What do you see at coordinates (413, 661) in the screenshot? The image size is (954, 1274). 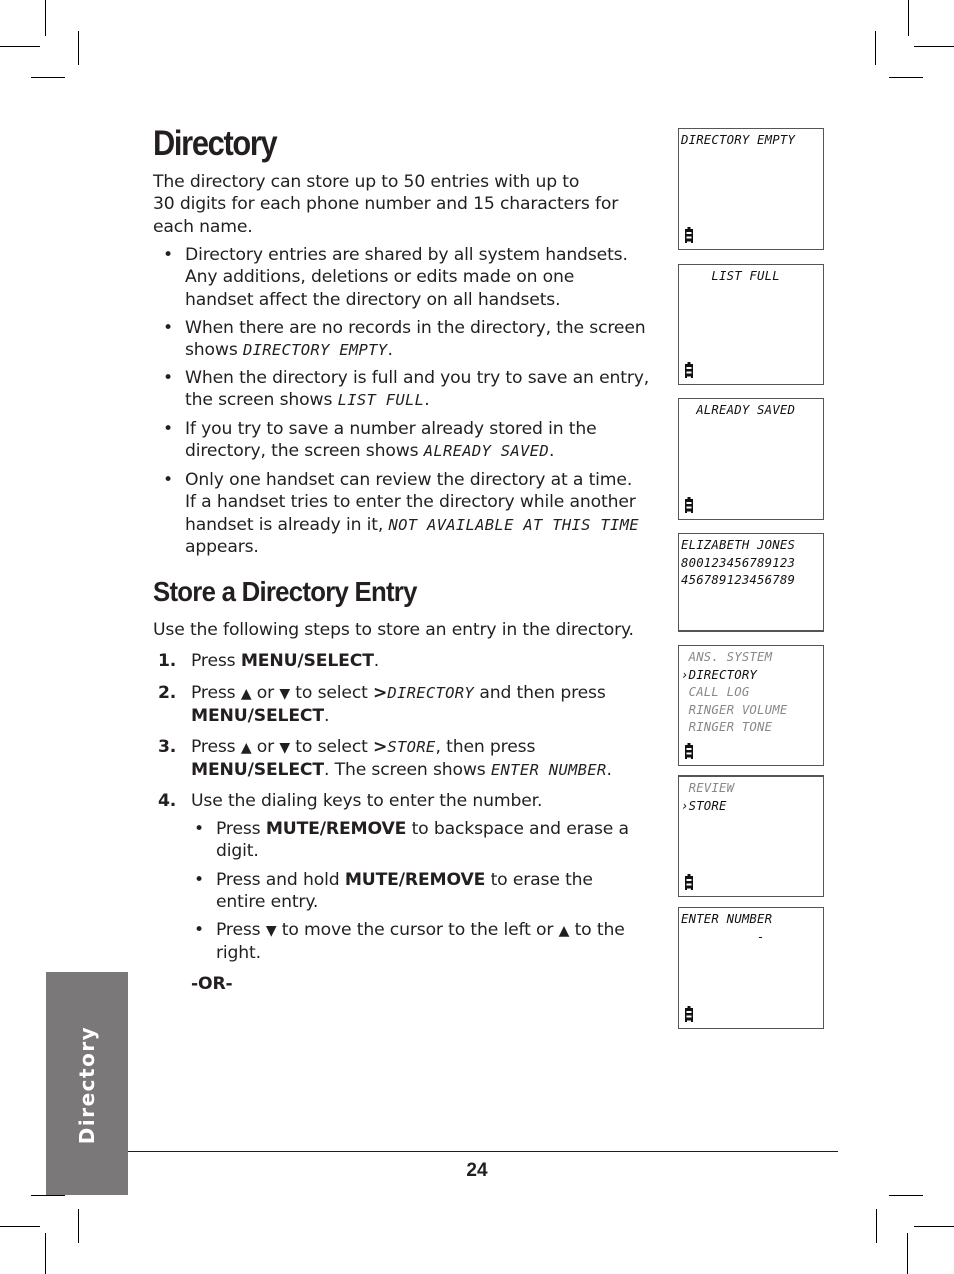 I see `step-item: 1. Press MENU/SELECT.` at bounding box center [413, 661].